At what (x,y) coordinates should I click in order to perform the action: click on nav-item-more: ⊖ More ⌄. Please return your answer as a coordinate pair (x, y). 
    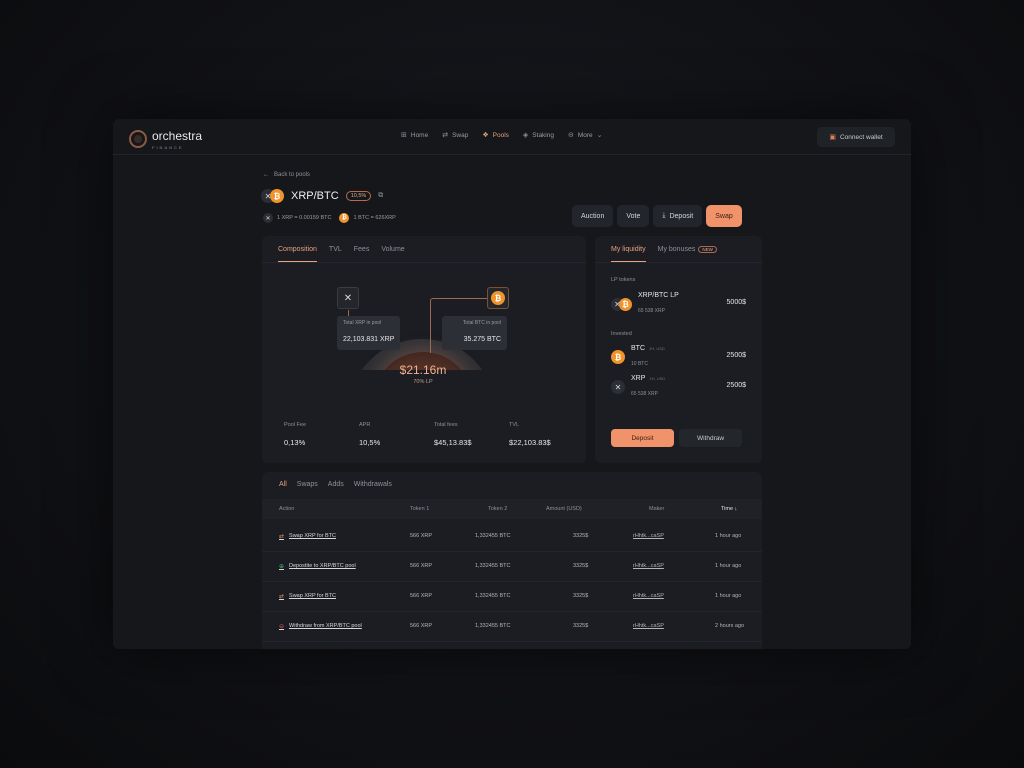
    Looking at the image, I should click on (585, 135).